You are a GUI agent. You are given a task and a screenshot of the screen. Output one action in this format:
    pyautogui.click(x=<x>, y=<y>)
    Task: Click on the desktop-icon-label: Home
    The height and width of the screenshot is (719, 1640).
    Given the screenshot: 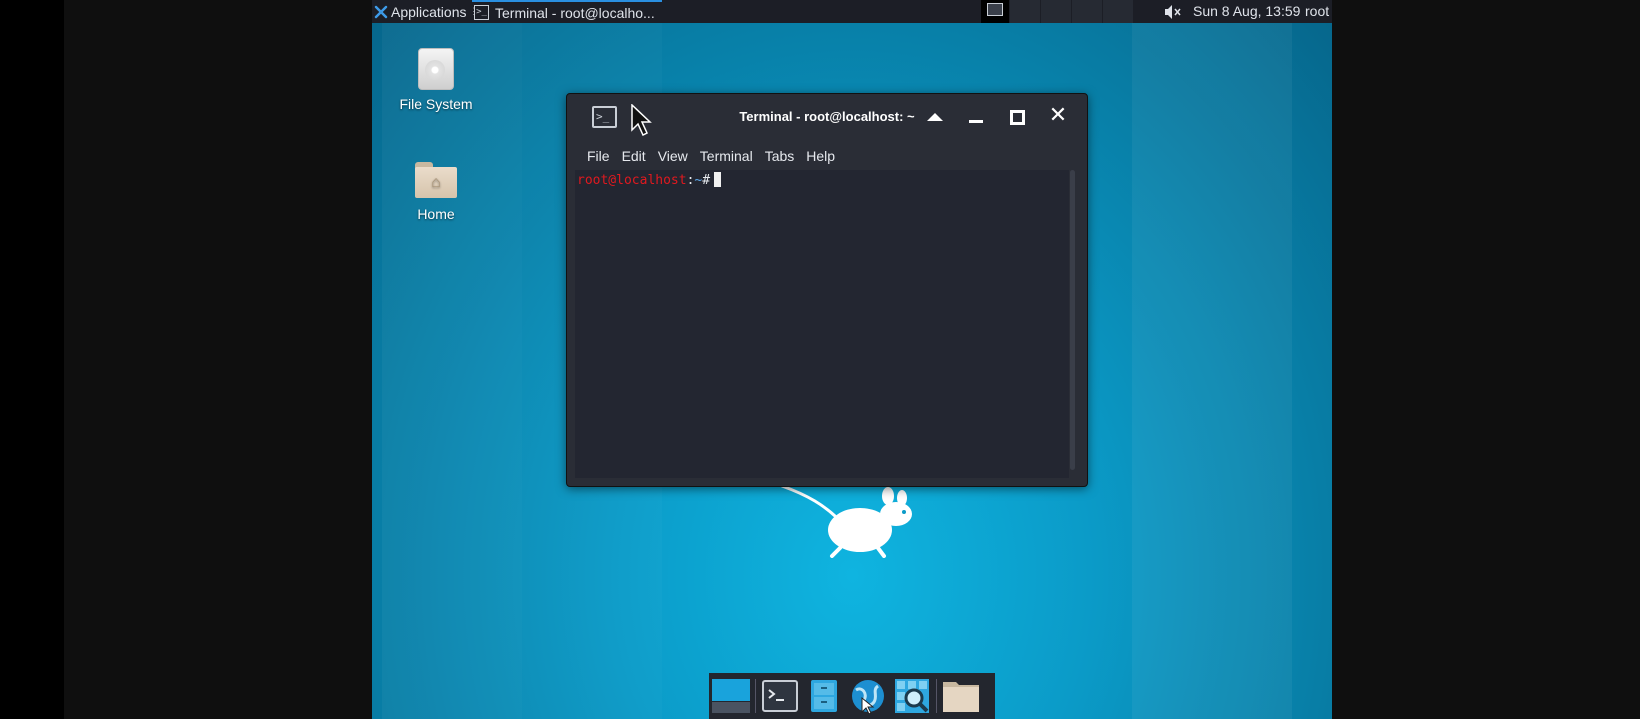 What is the action you would take?
    pyautogui.click(x=436, y=214)
    